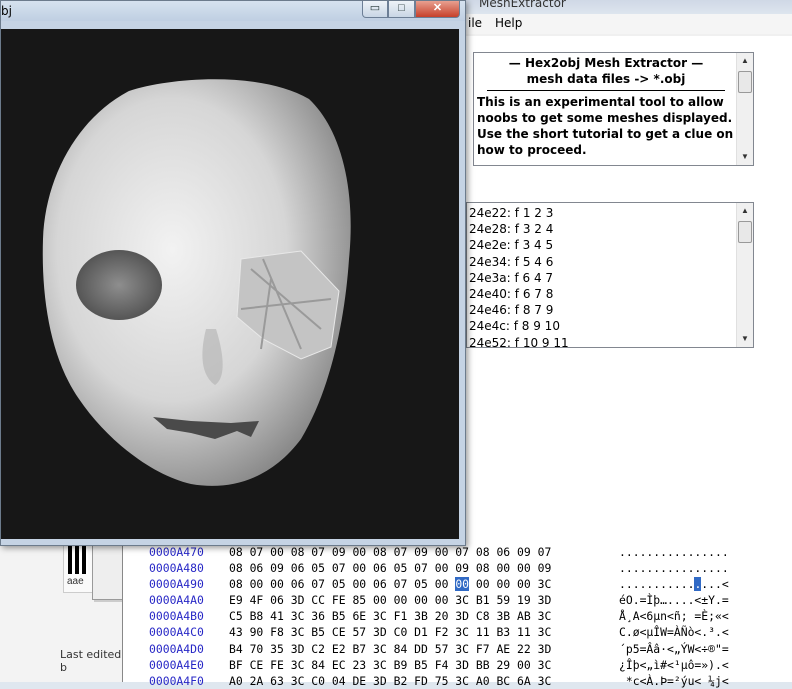  I want to click on file-thumbnail: aae, so click(78, 568).